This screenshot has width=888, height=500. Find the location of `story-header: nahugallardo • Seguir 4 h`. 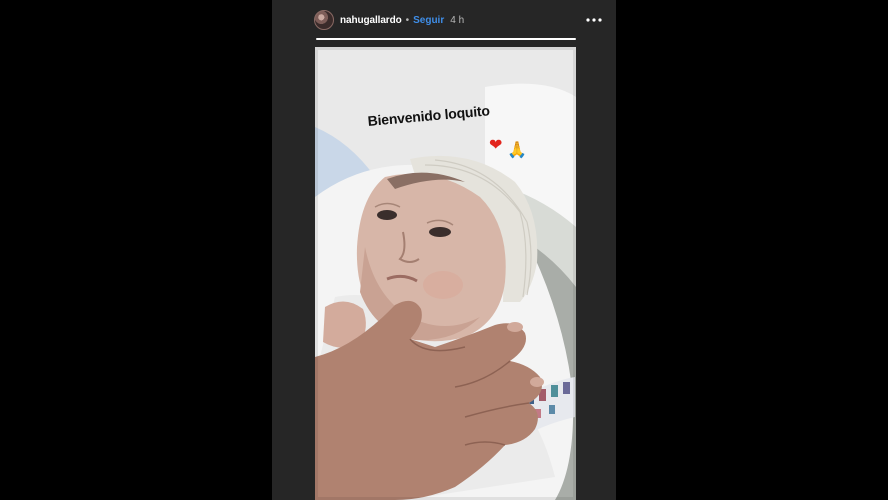

story-header: nahugallardo • Seguir 4 h is located at coordinates (459, 20).